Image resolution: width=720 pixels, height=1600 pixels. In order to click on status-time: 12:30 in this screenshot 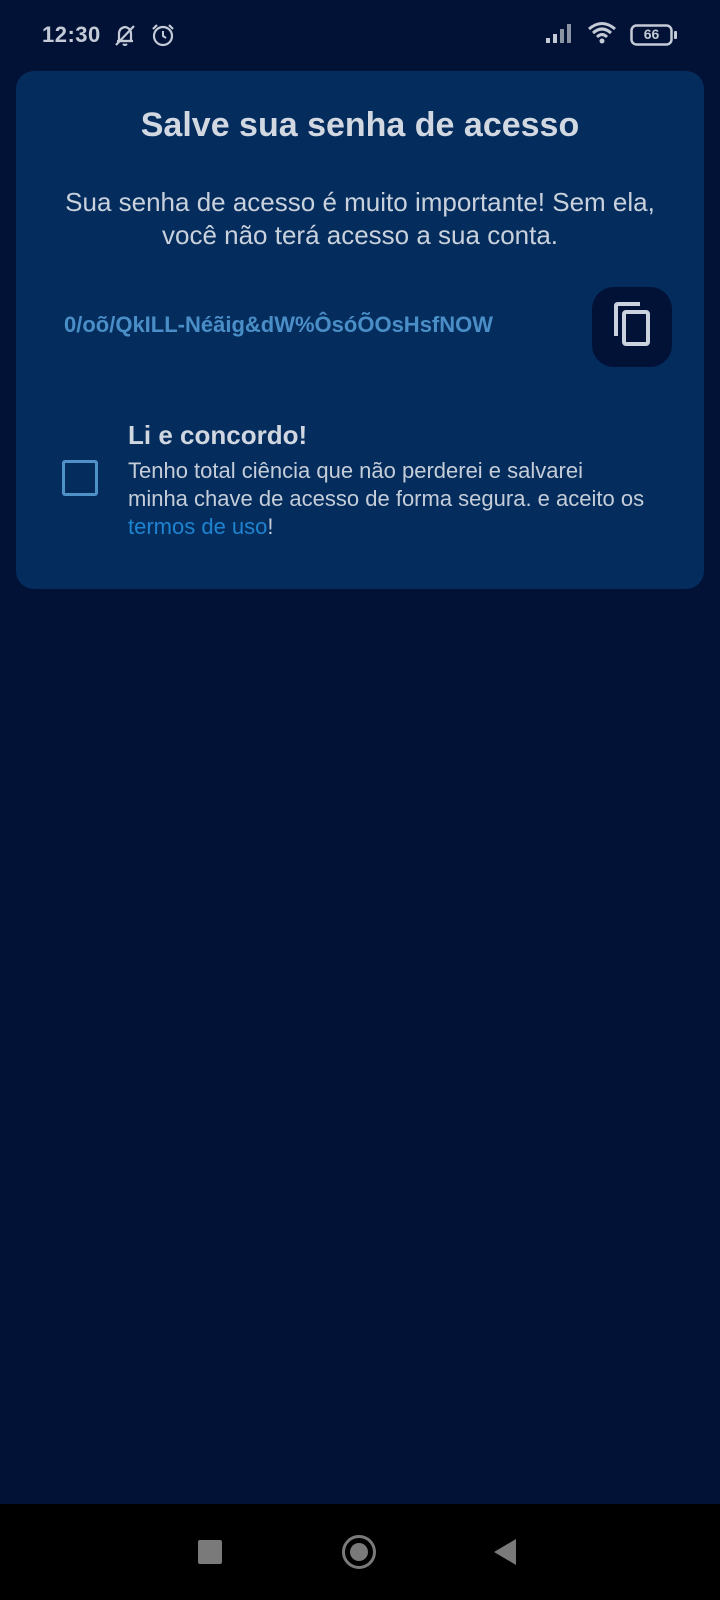, I will do `click(71, 34)`.